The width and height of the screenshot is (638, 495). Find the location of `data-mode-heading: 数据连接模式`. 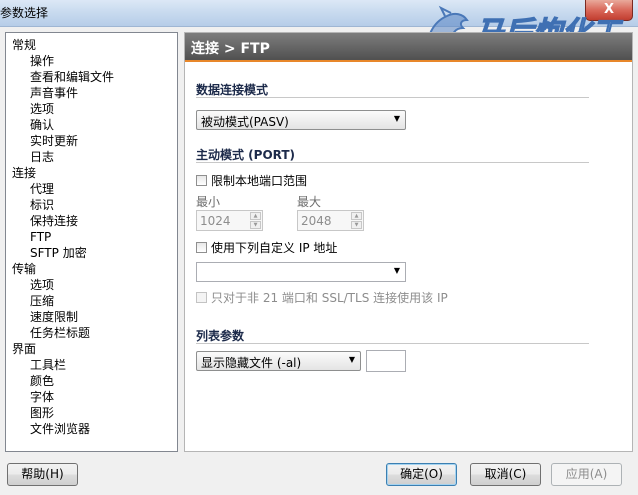

data-mode-heading: 数据连接模式 is located at coordinates (232, 90).